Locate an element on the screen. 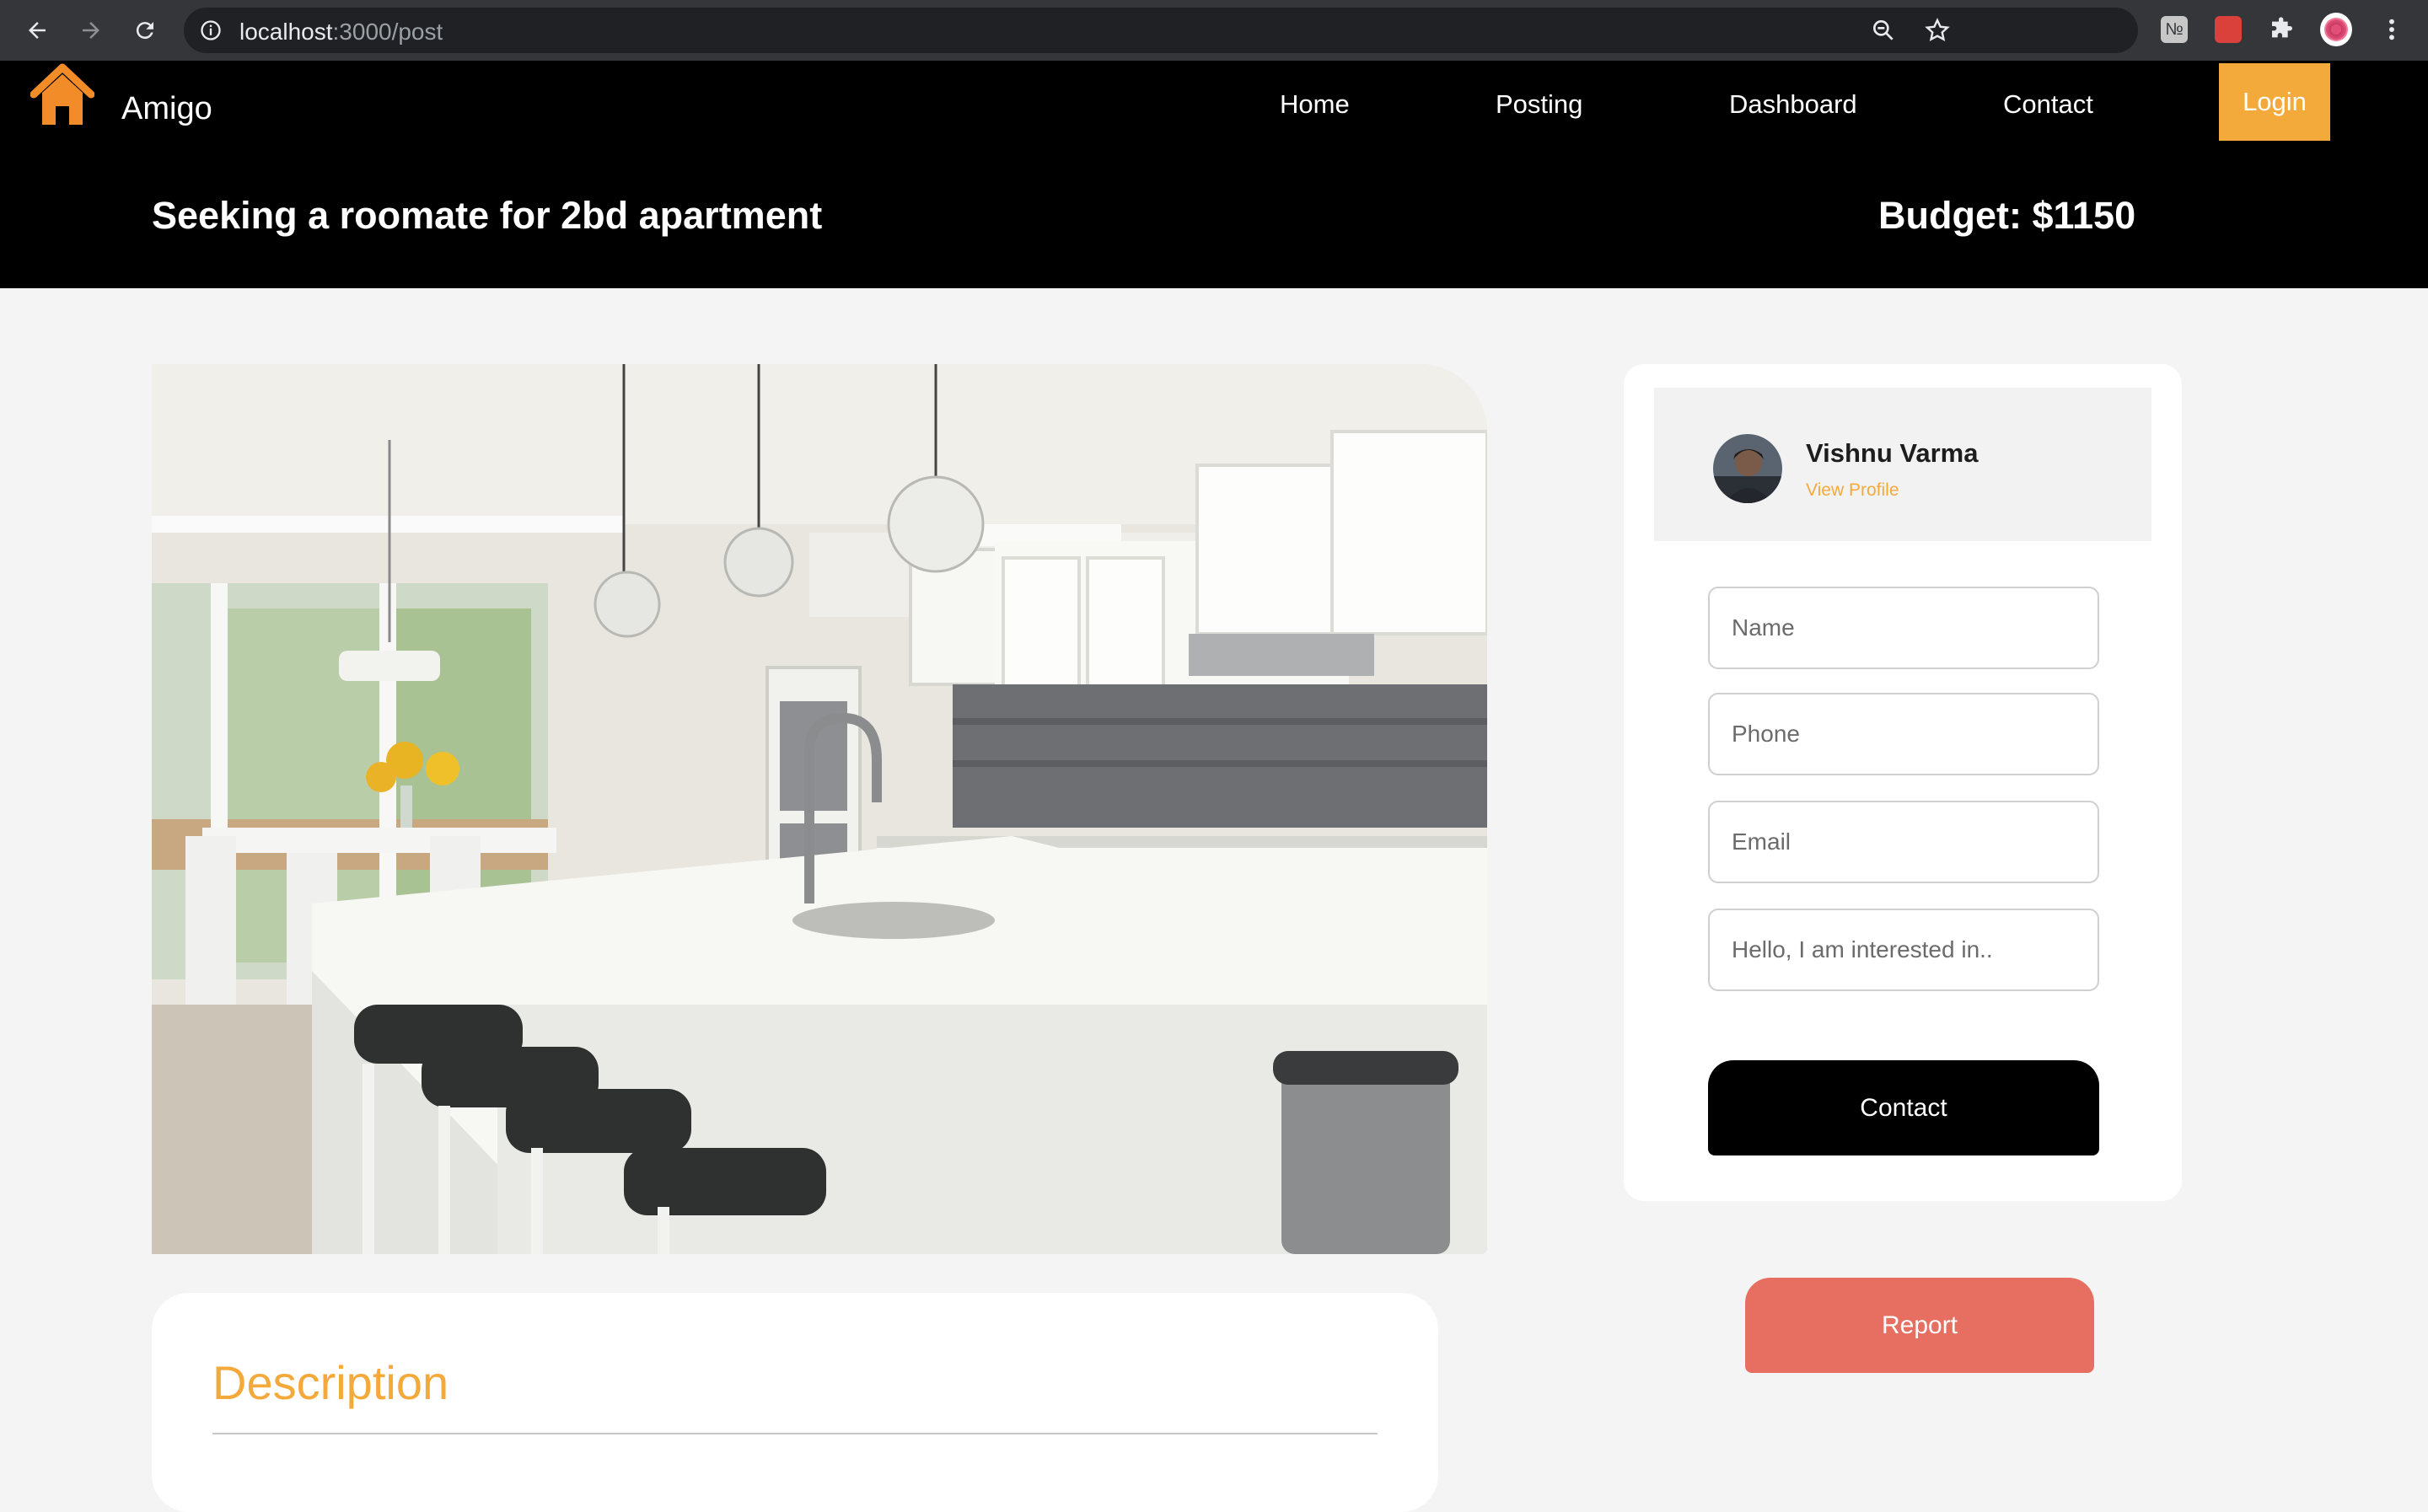 The image size is (2428, 1512). address-bar: localhost:3000/post is located at coordinates (1161, 30).